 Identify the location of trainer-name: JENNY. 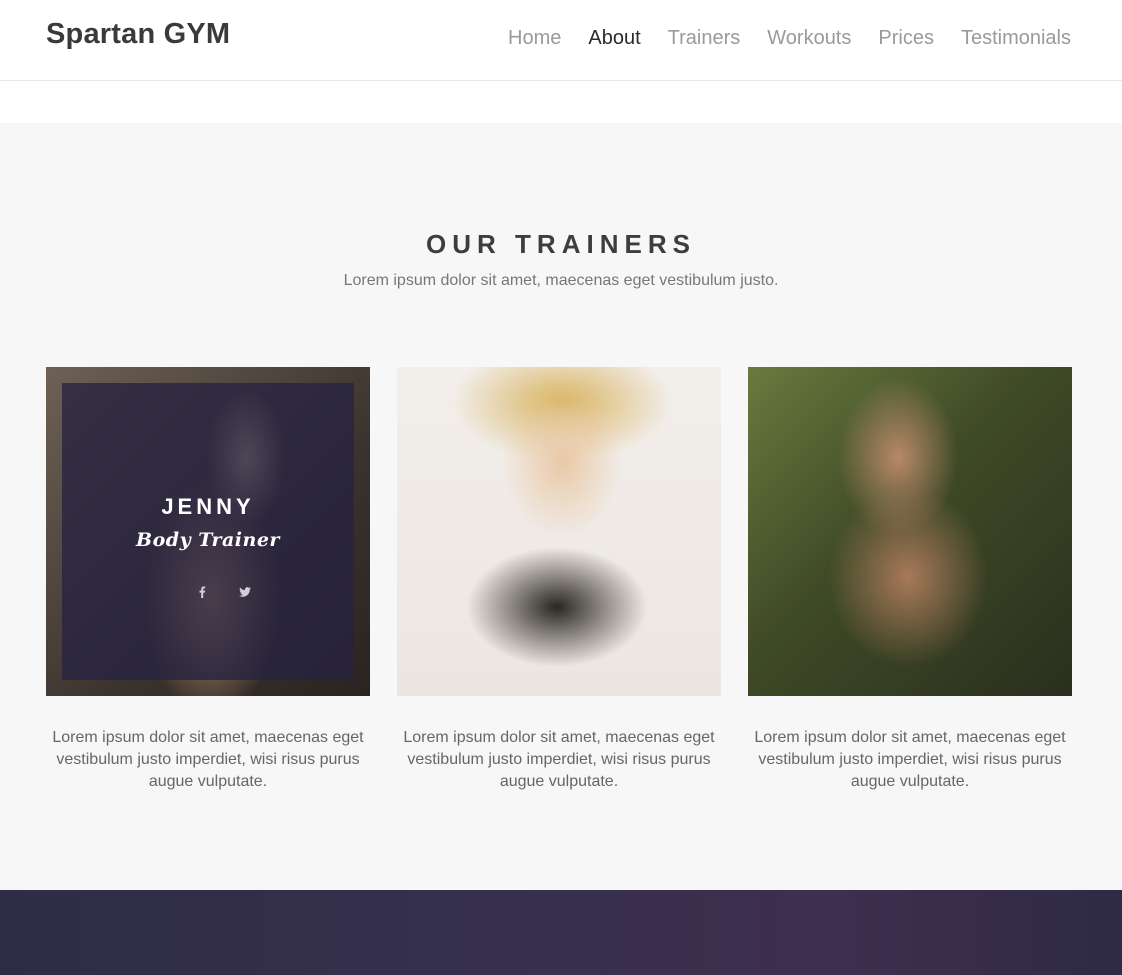
(208, 506).